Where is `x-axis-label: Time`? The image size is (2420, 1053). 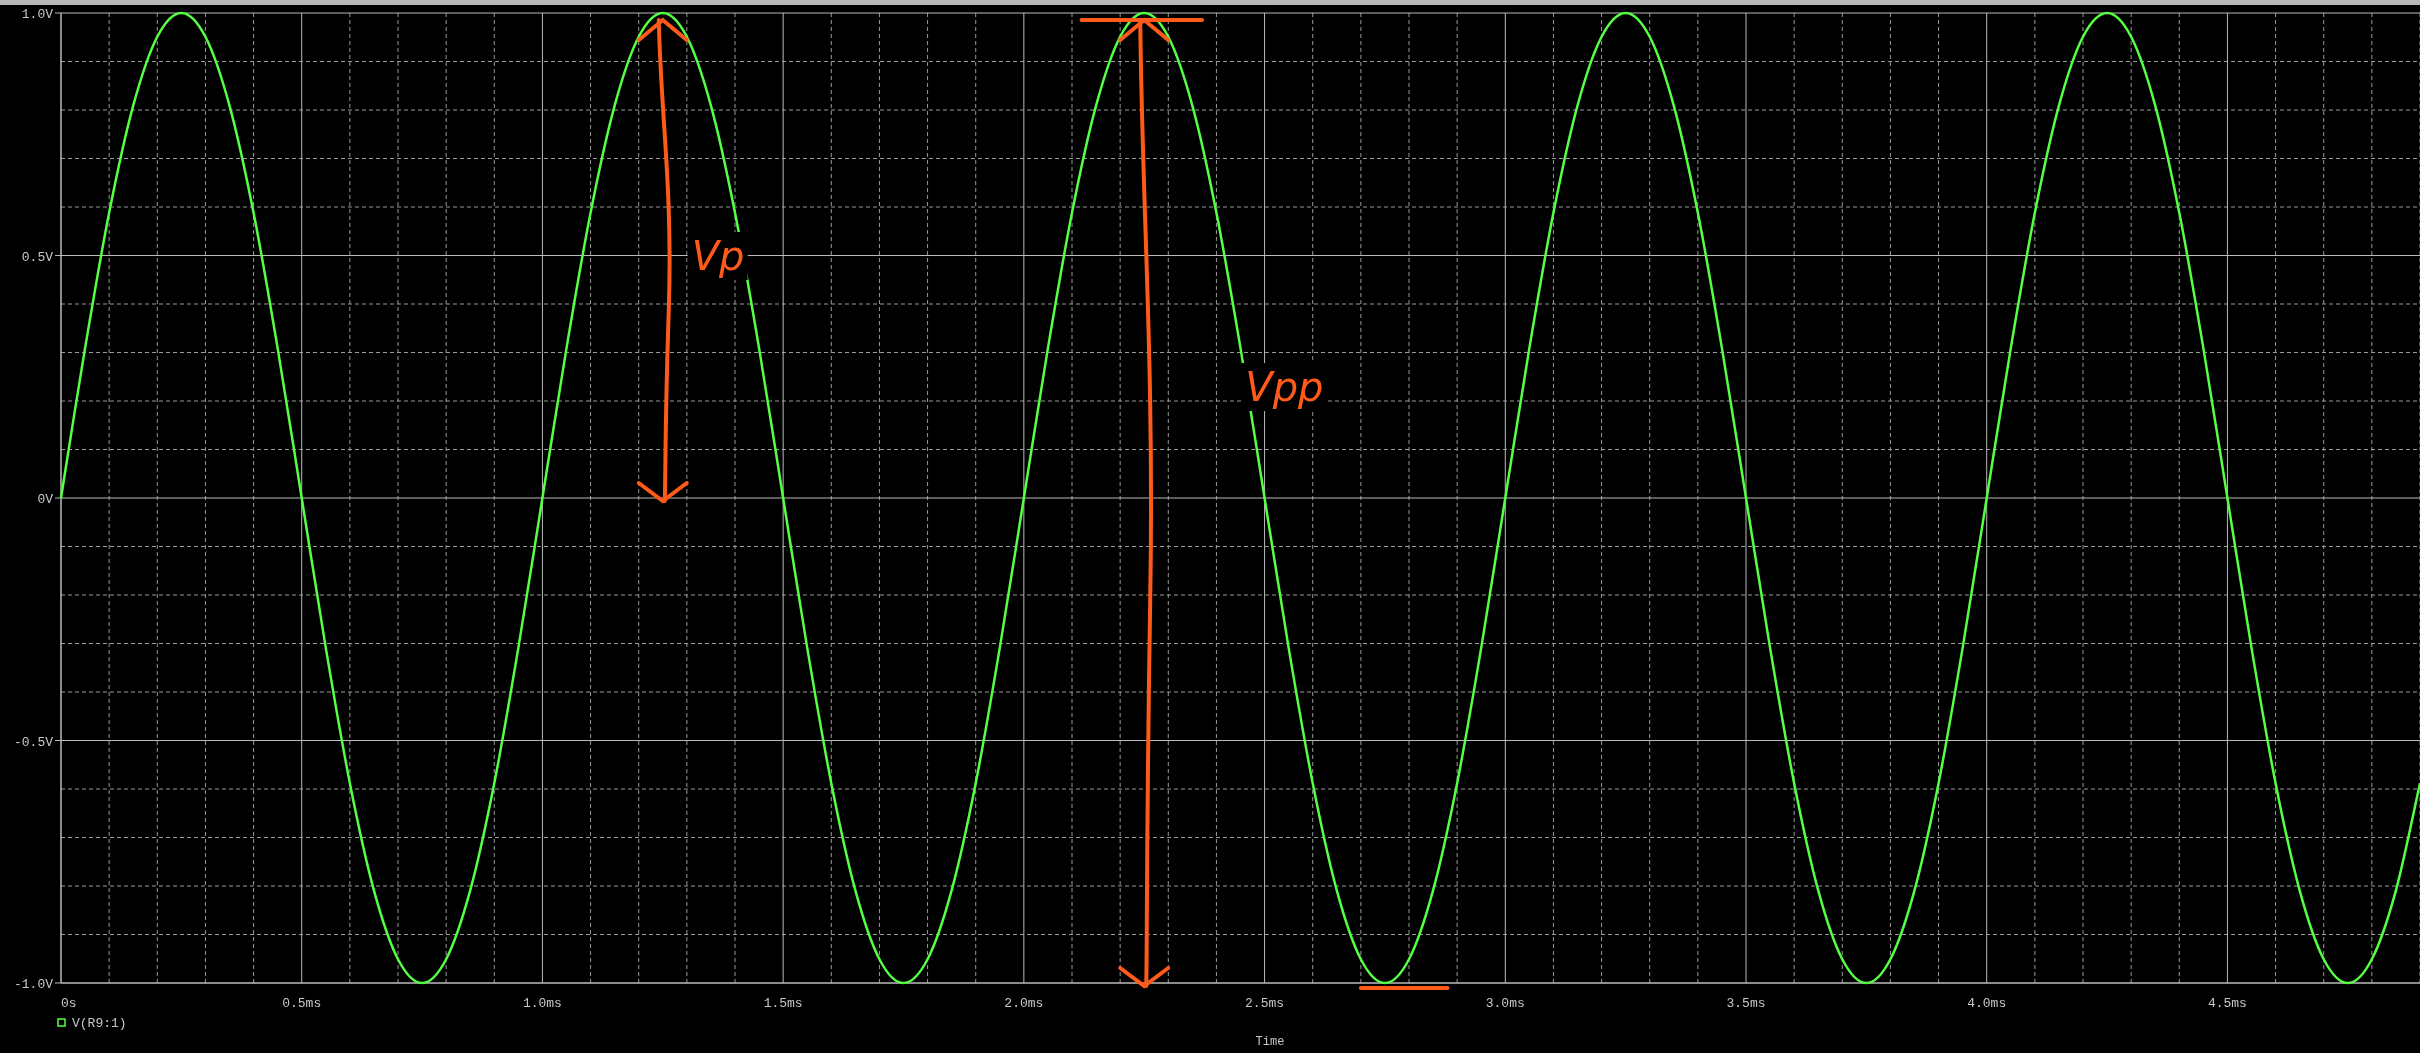 x-axis-label: Time is located at coordinates (1270, 1042).